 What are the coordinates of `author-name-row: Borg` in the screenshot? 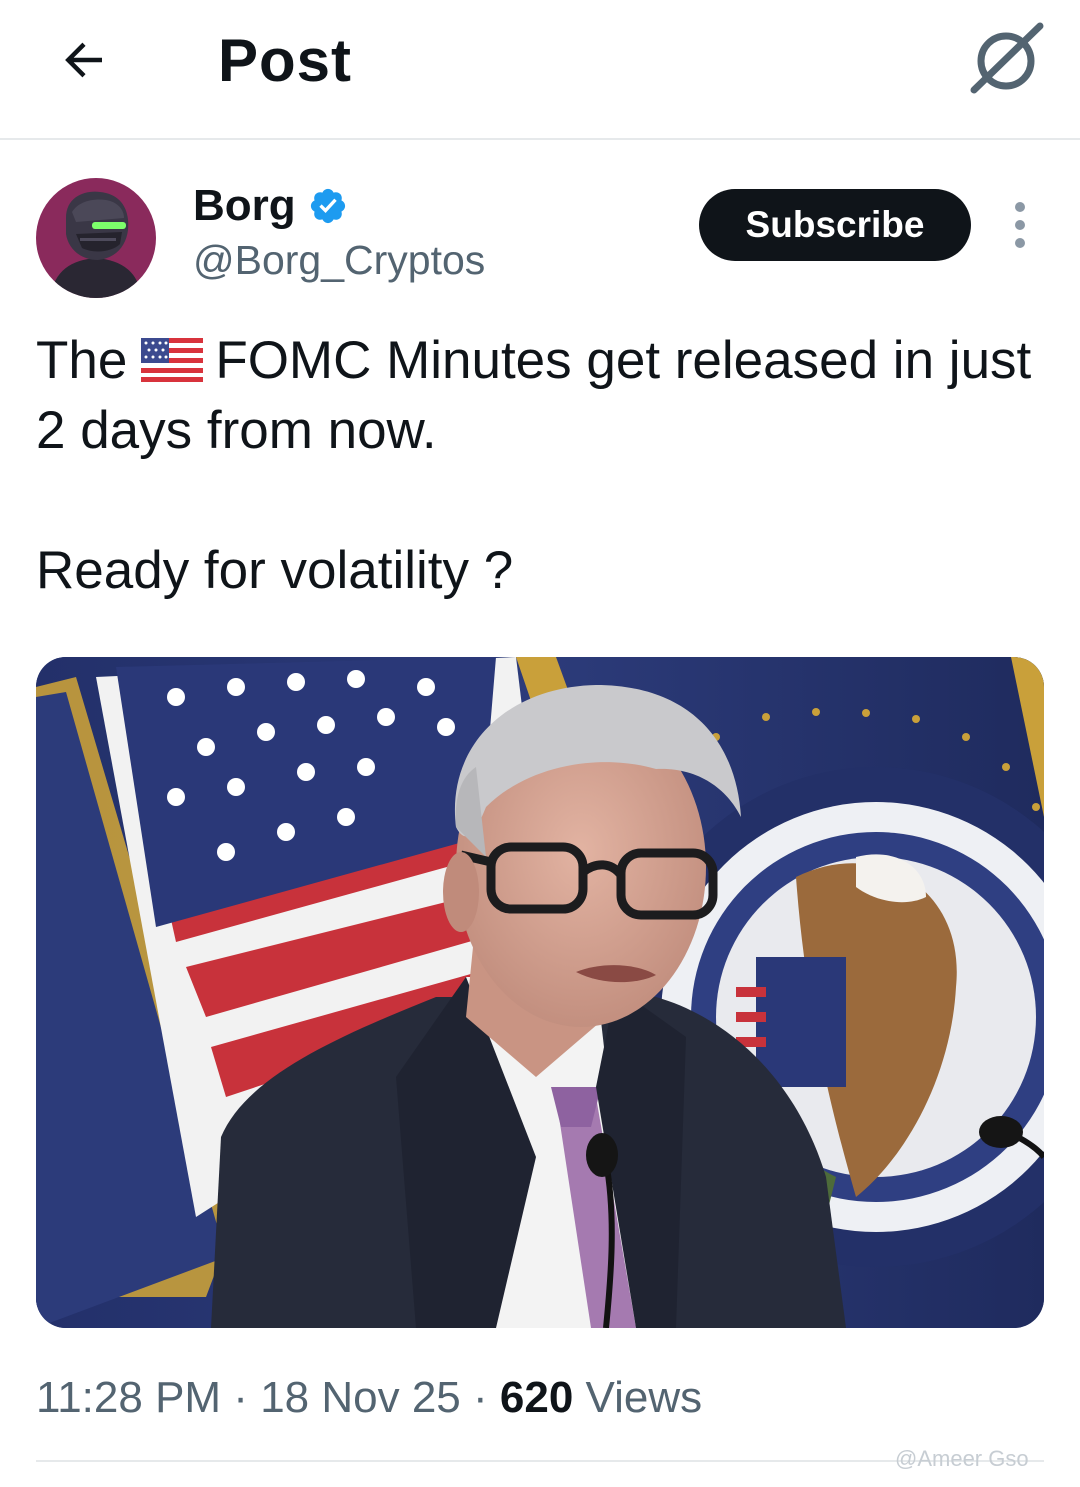 It's located at (270, 206).